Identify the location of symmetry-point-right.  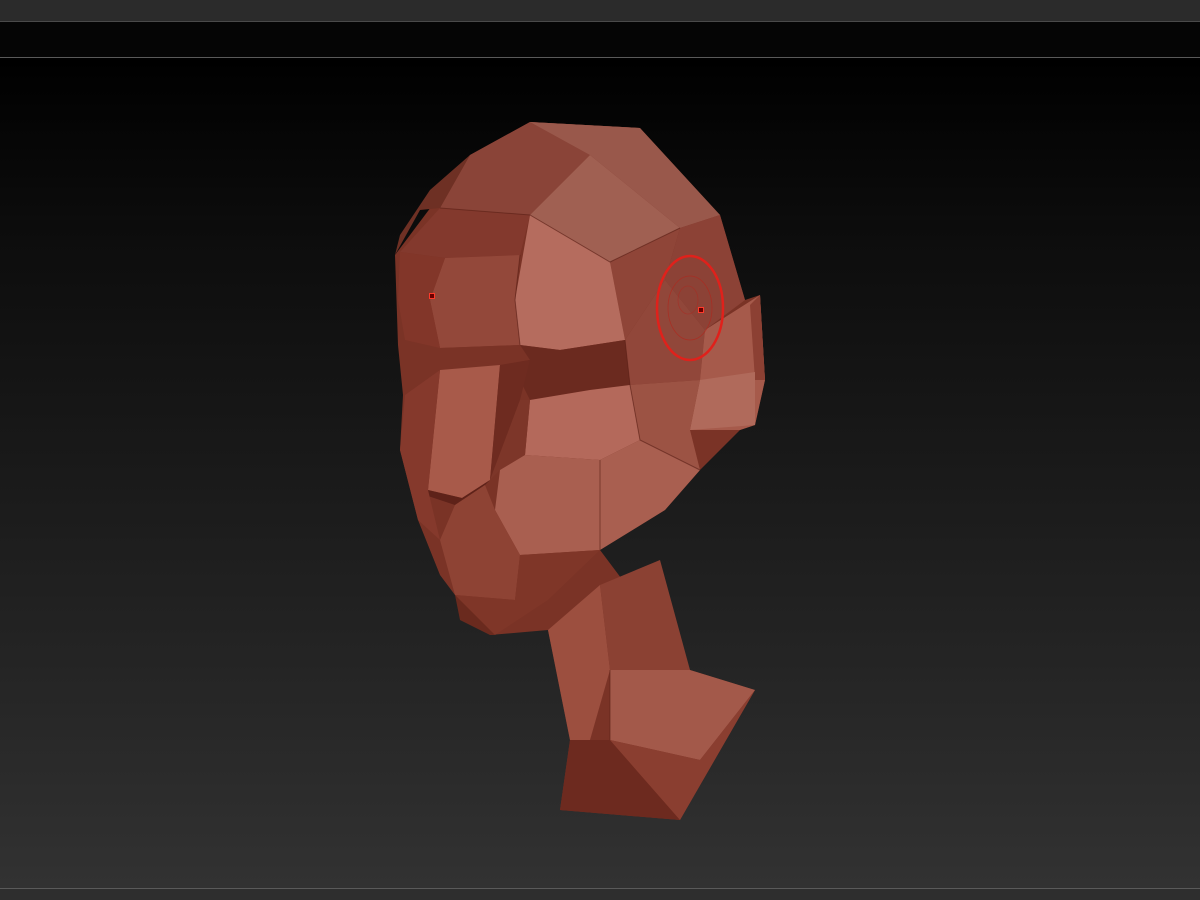
(701, 310).